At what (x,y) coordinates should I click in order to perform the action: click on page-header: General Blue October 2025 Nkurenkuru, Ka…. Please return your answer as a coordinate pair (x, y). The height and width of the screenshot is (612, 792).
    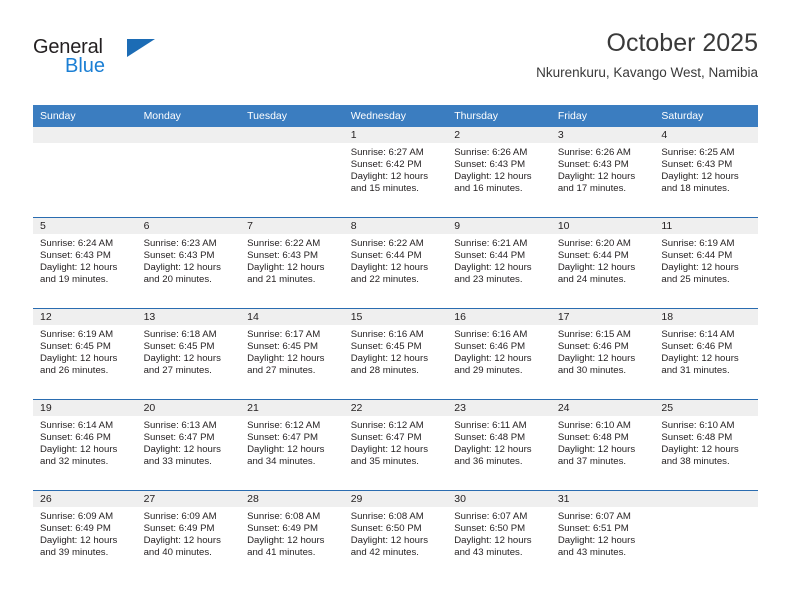
    Looking at the image, I should click on (395, 61).